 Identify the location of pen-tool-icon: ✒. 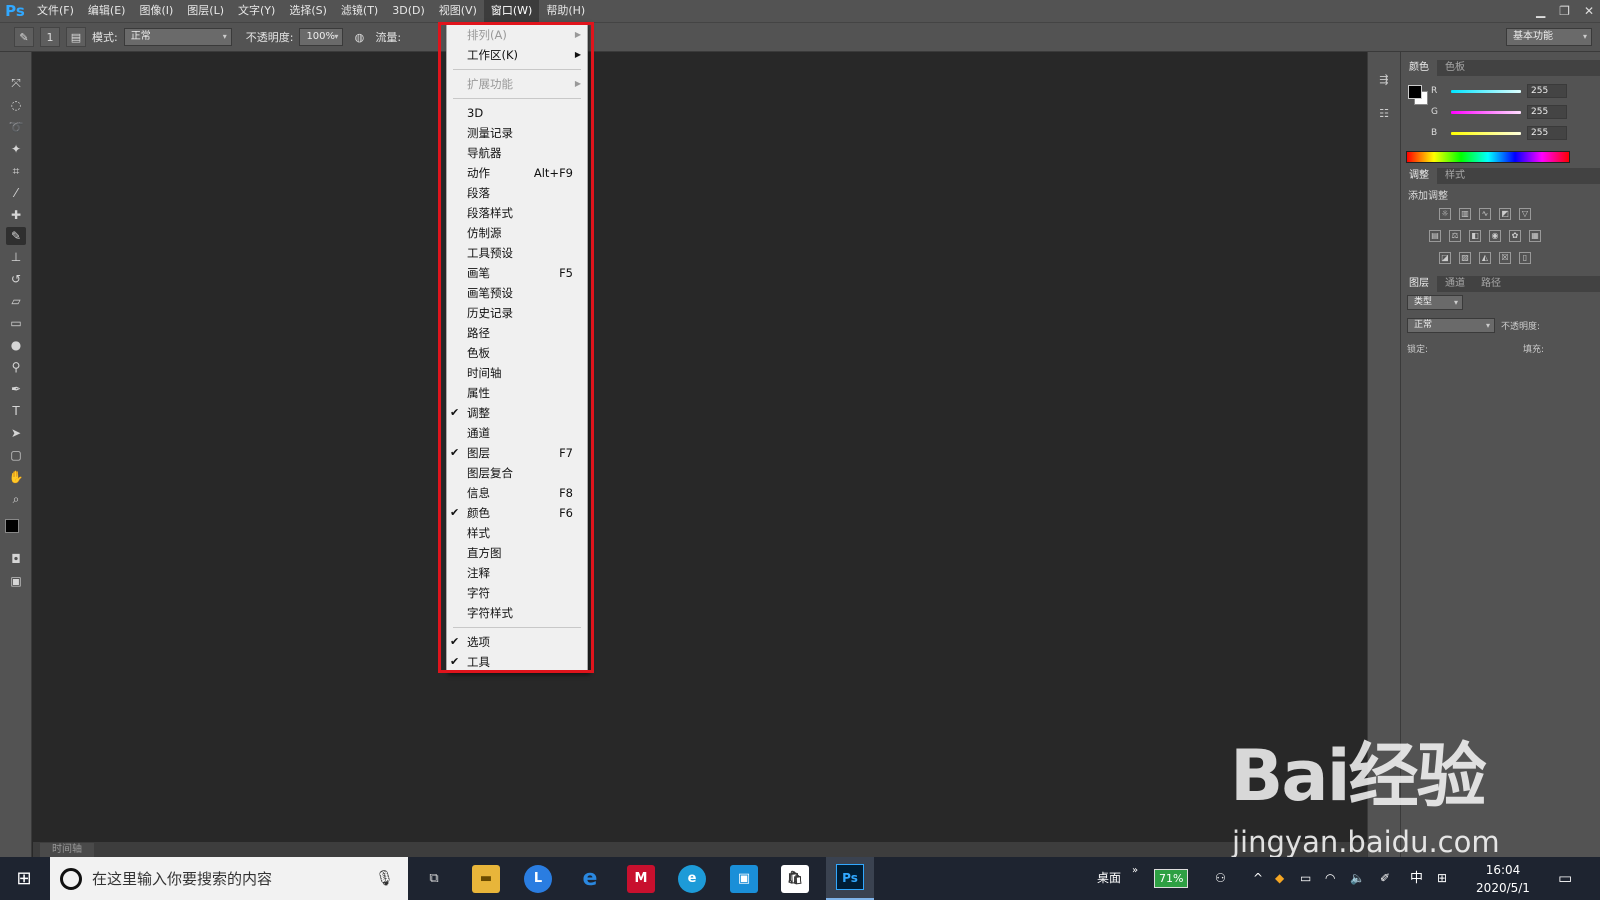
(16, 389).